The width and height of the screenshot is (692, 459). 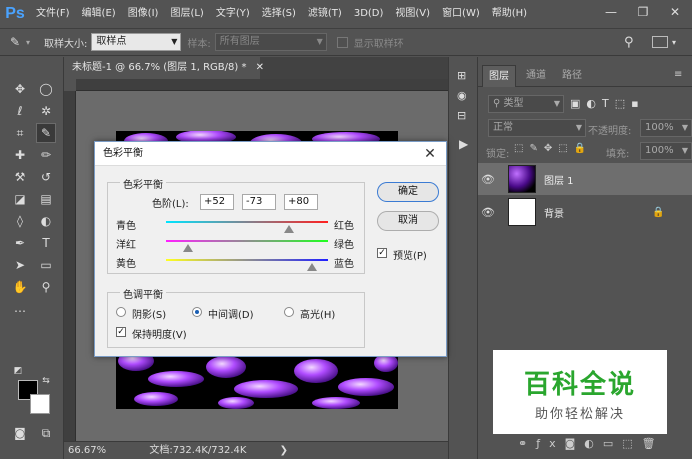 What do you see at coordinates (46, 381) in the screenshot?
I see `swap-colors-icon: ⇆` at bounding box center [46, 381].